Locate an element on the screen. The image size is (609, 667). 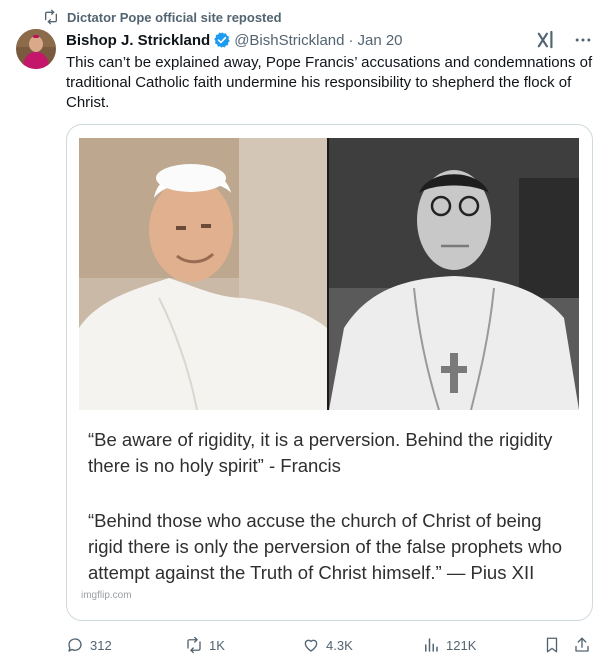
reply-count: 312 is located at coordinates (101, 645).